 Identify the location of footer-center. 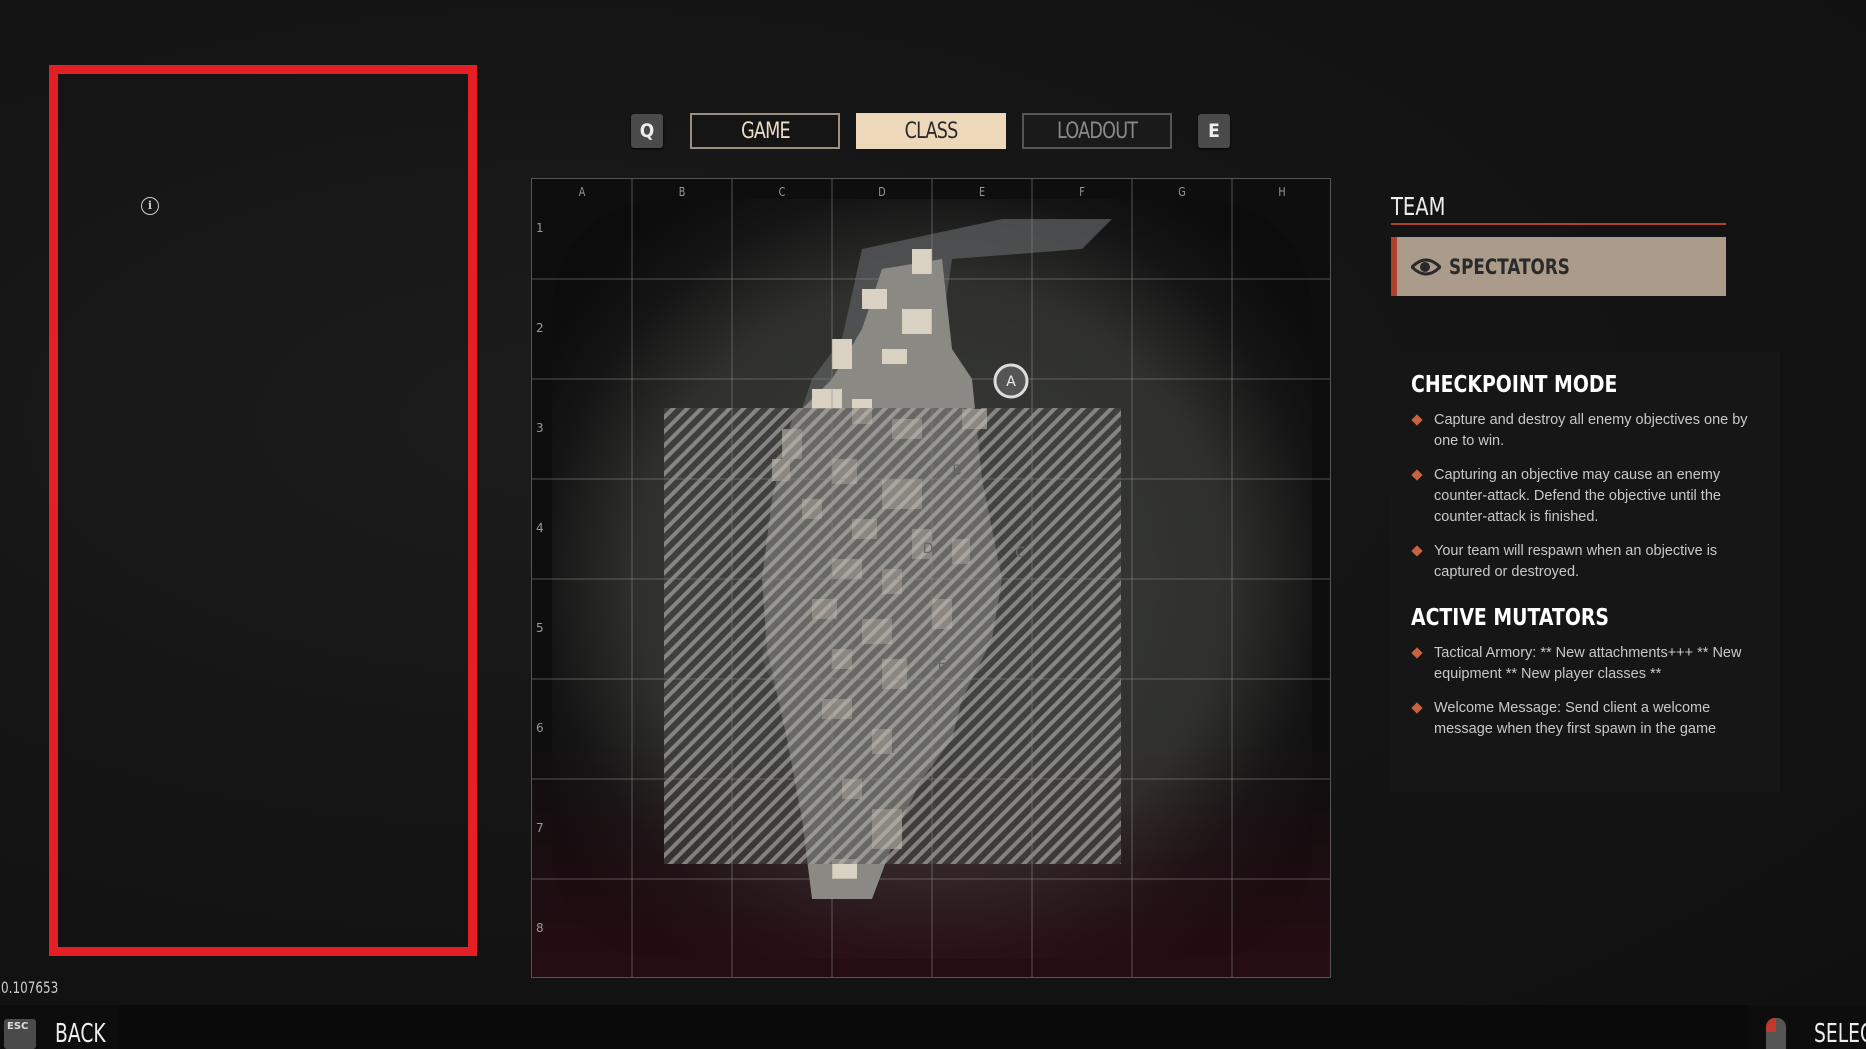
(933, 1027).